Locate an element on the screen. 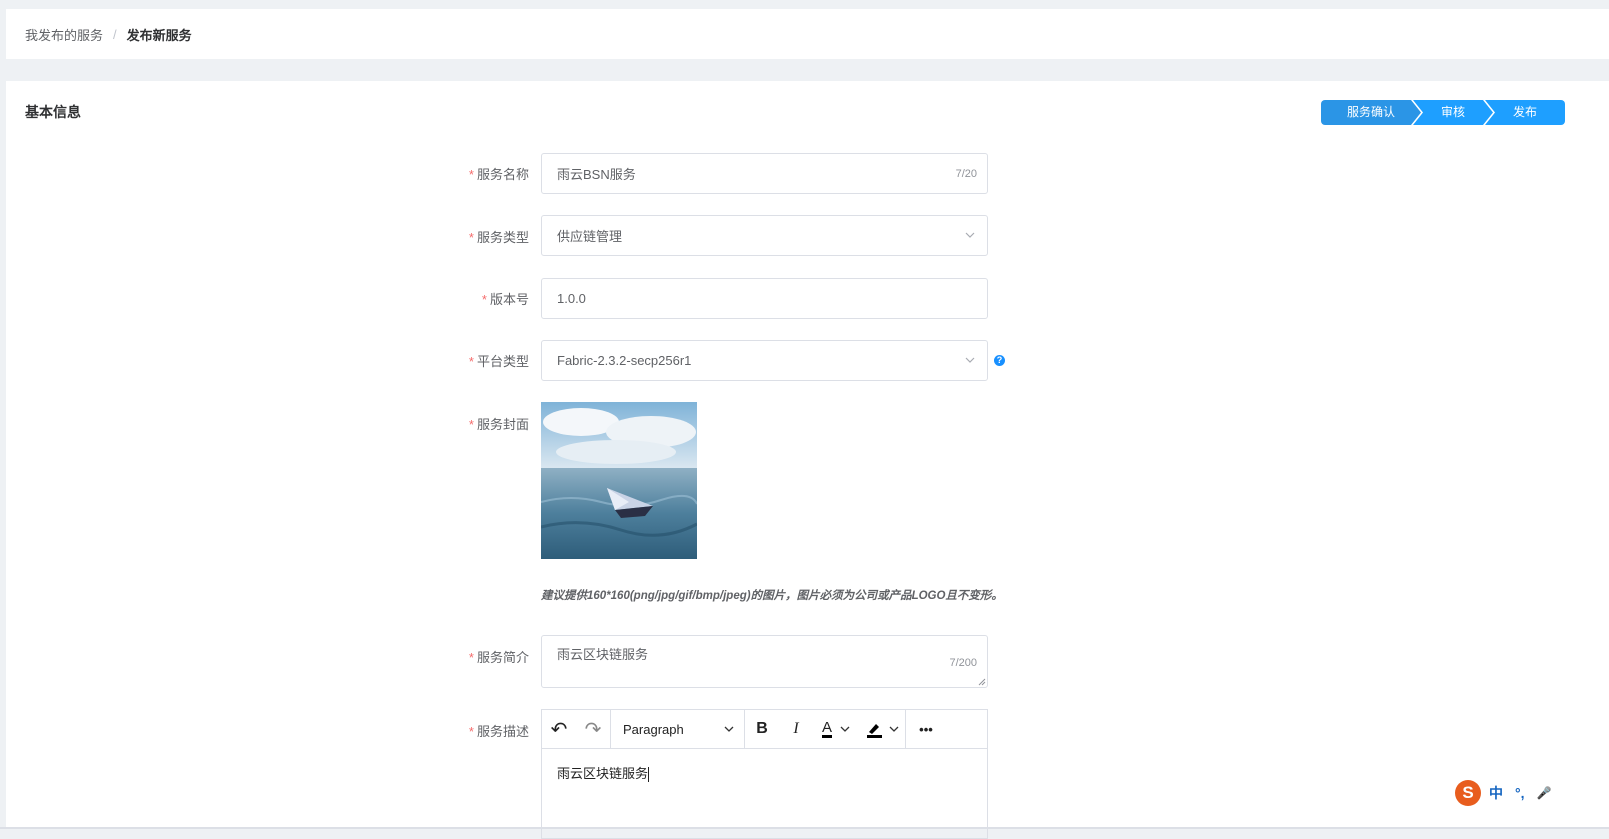  highlight-color-button is located at coordinates (882, 729).